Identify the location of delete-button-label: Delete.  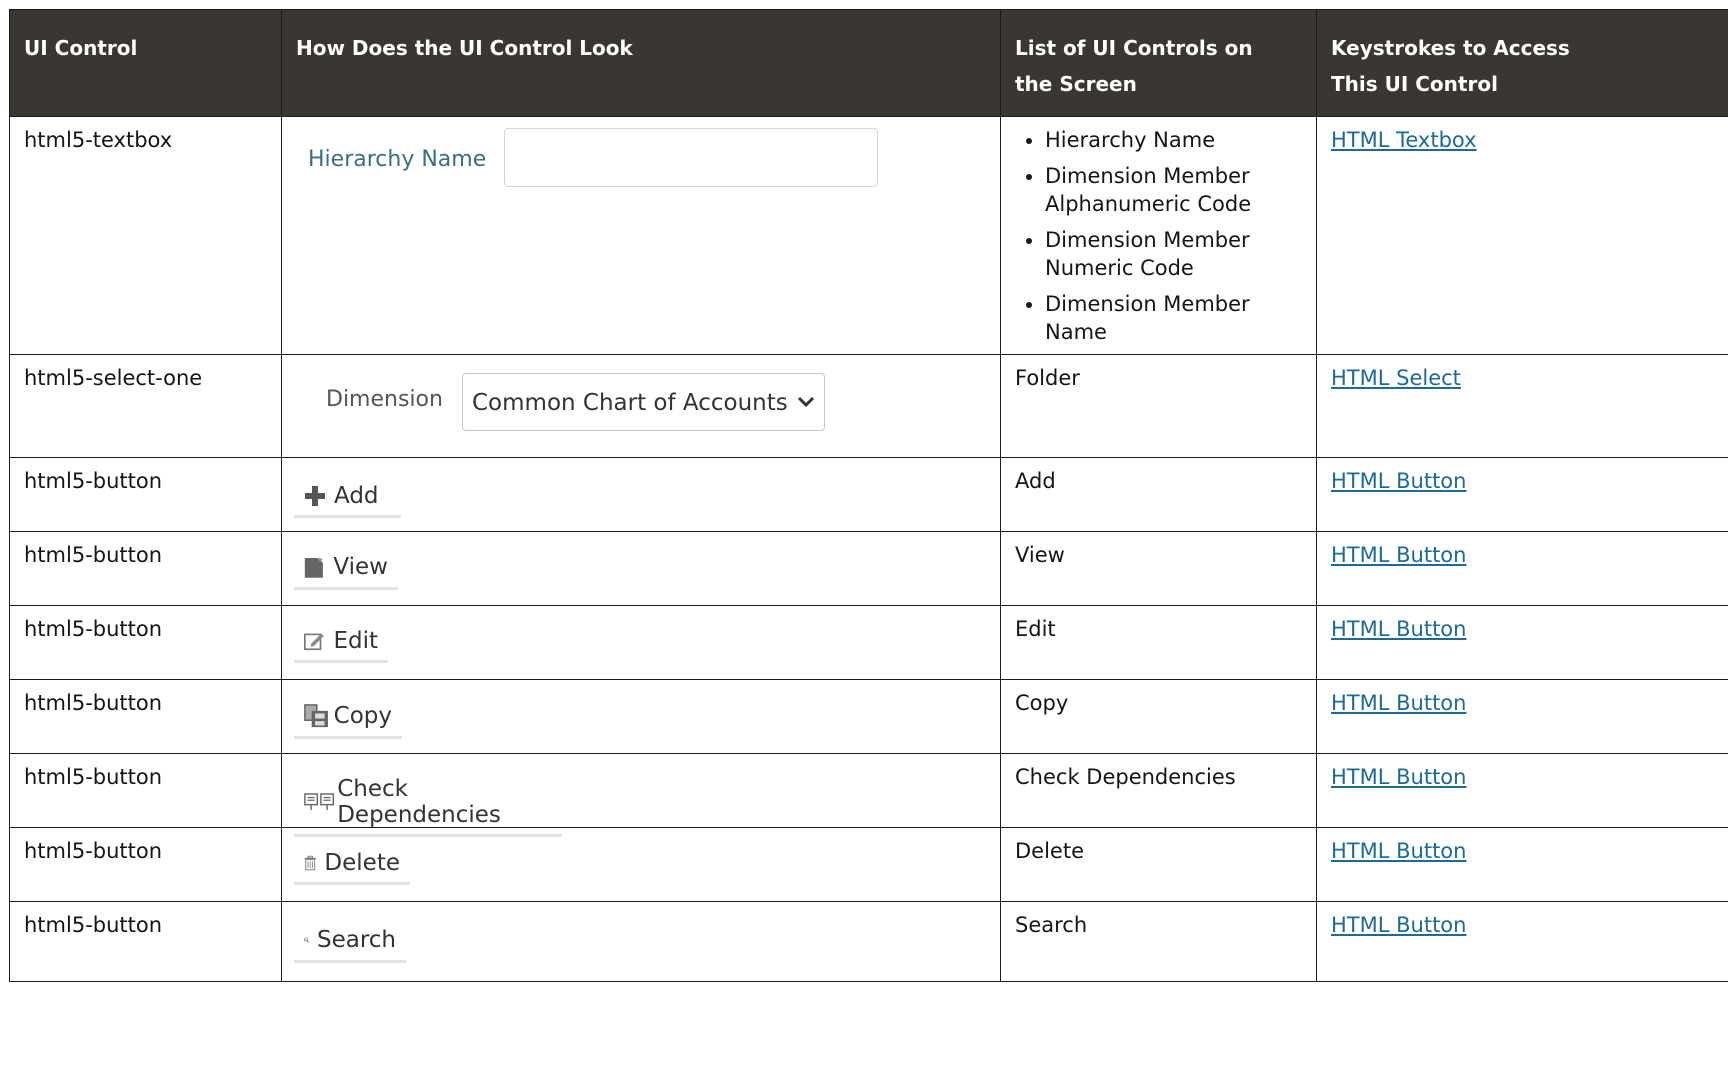
(362, 863).